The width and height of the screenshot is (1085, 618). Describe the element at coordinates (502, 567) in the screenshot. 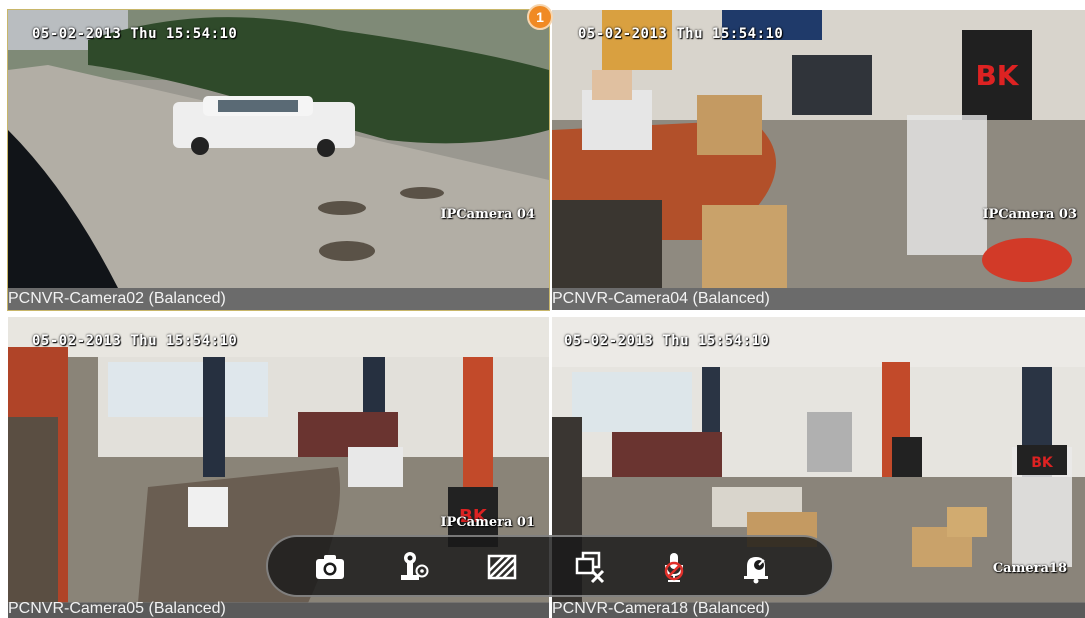

I see `aspect-fill-icon` at that location.